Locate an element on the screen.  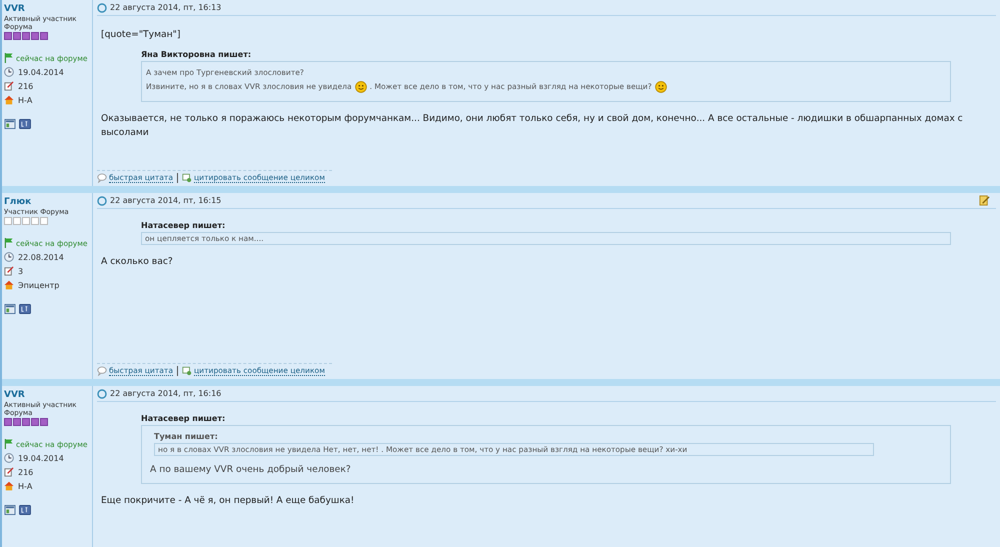
user-location: Эпицентр is located at coordinates (39, 285).